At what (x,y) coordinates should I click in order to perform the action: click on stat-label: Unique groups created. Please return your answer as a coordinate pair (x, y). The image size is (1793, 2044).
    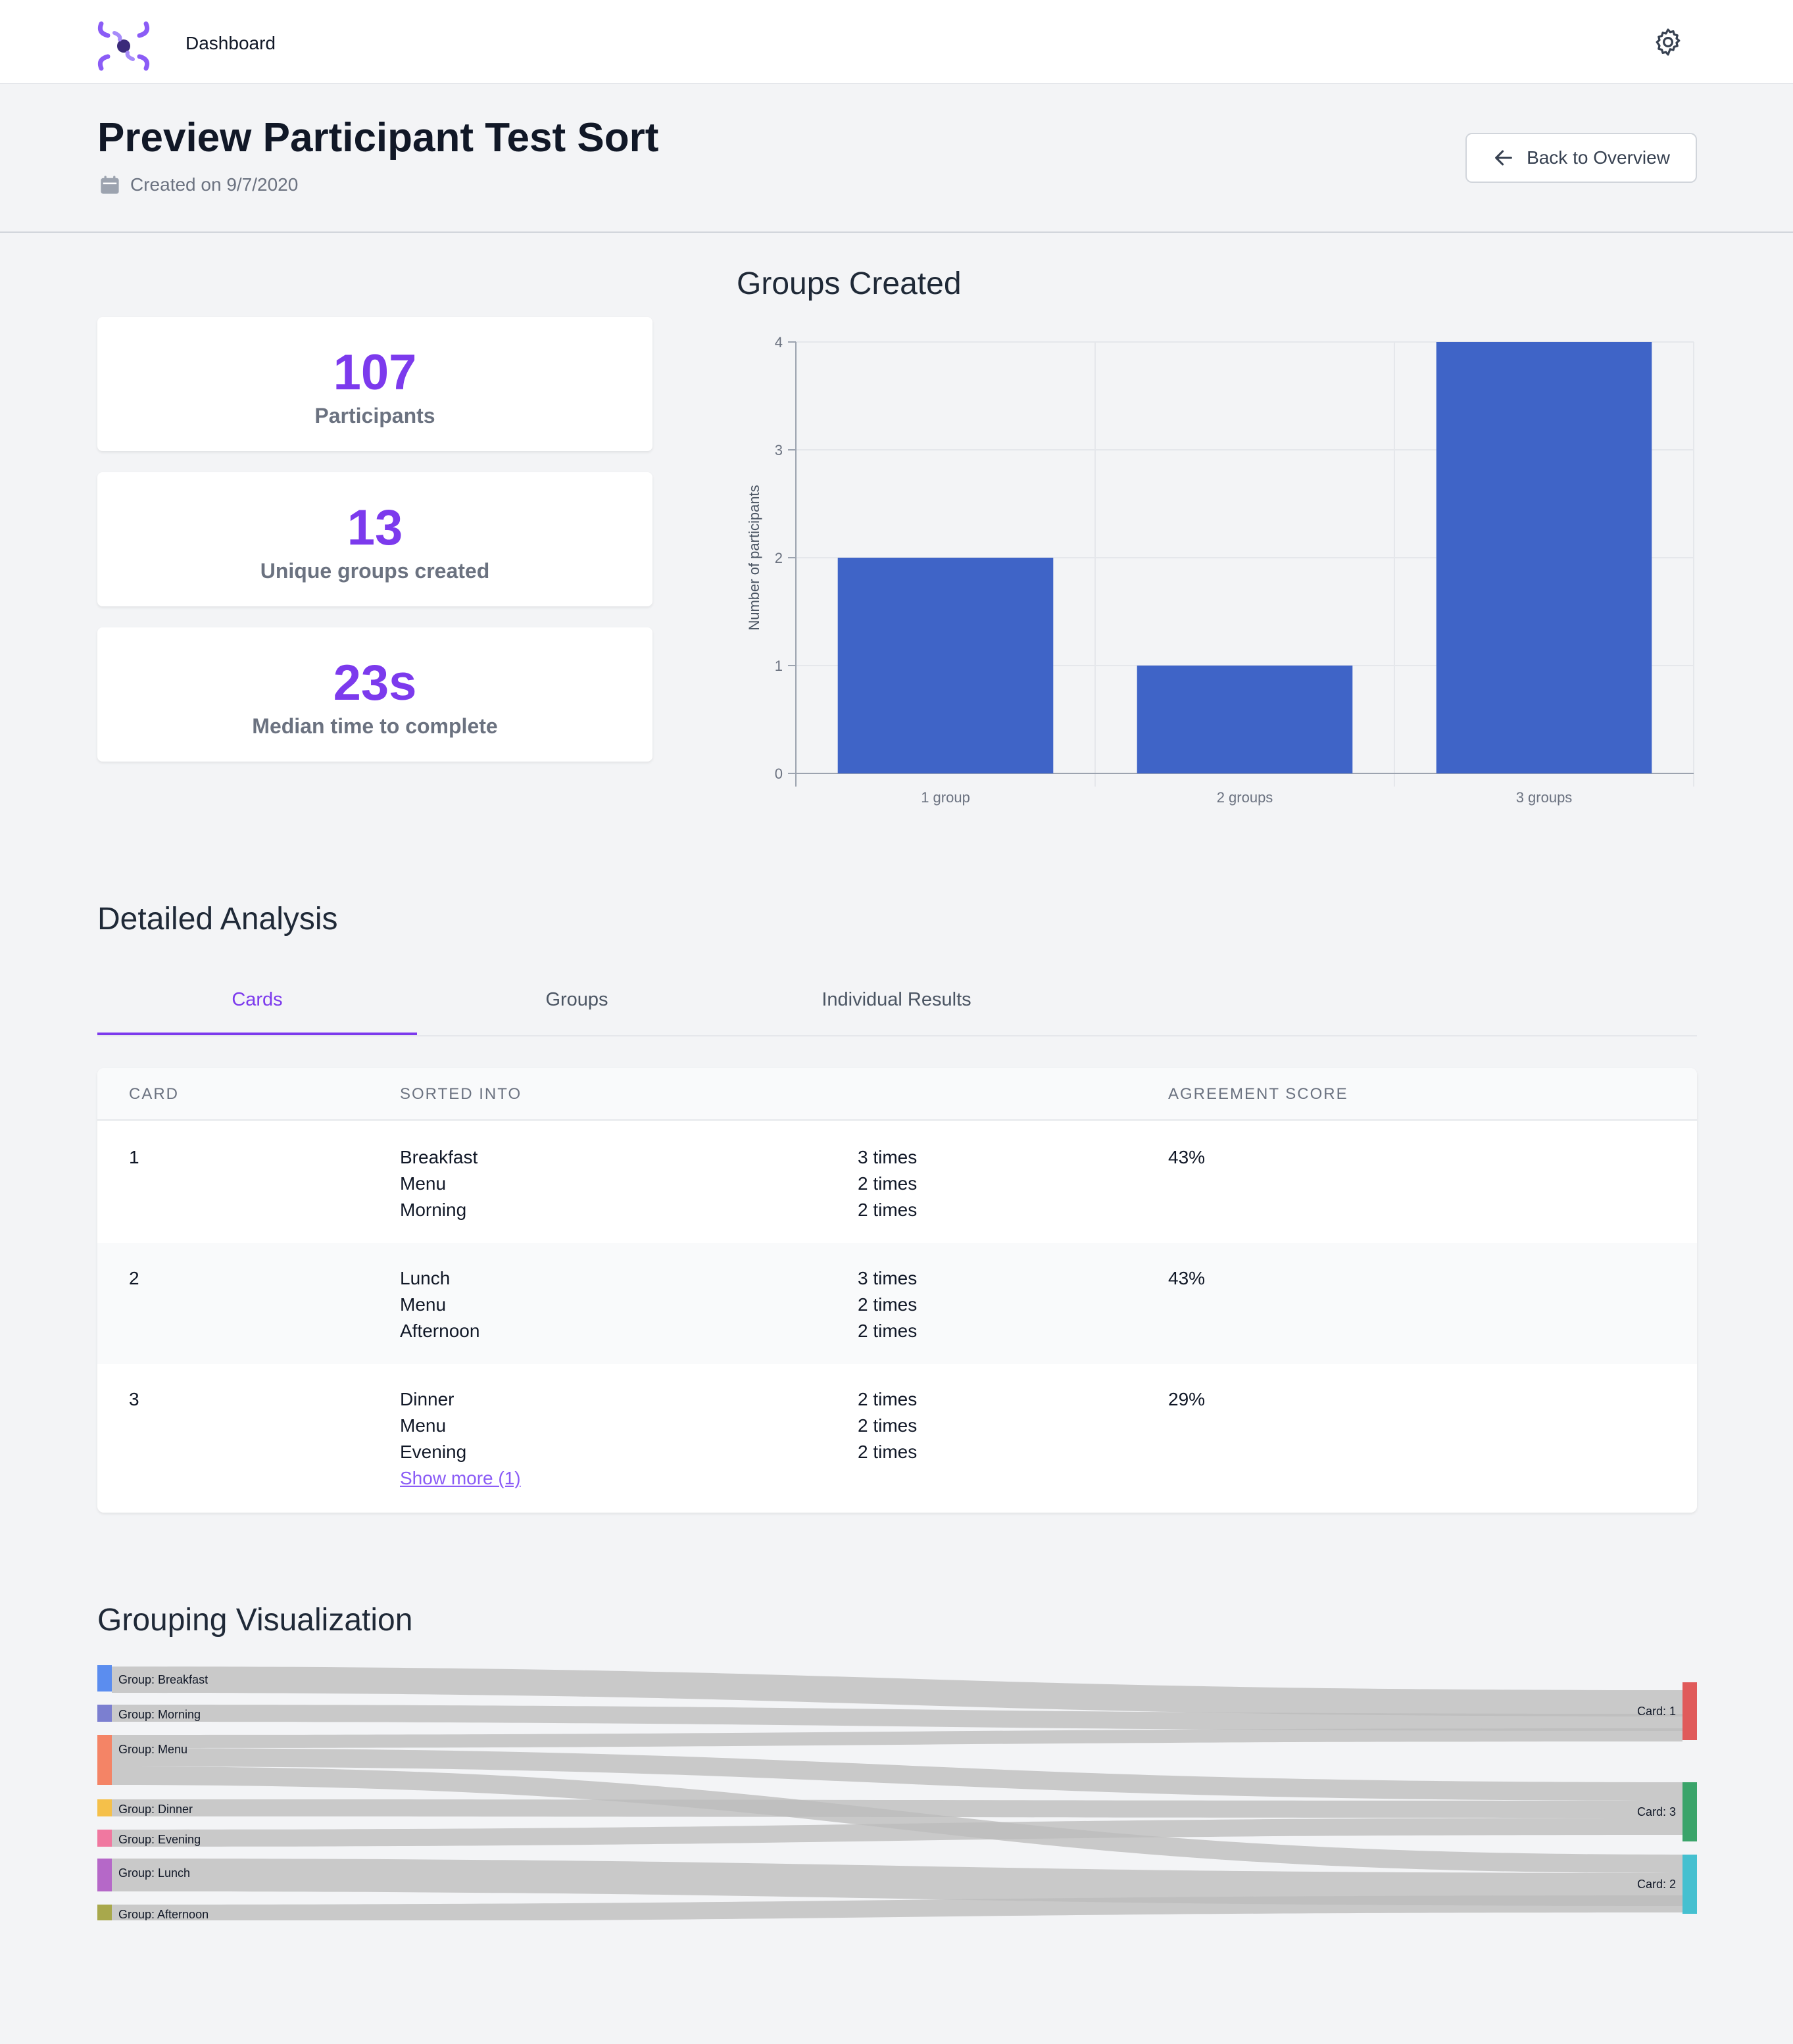
    Looking at the image, I should click on (375, 571).